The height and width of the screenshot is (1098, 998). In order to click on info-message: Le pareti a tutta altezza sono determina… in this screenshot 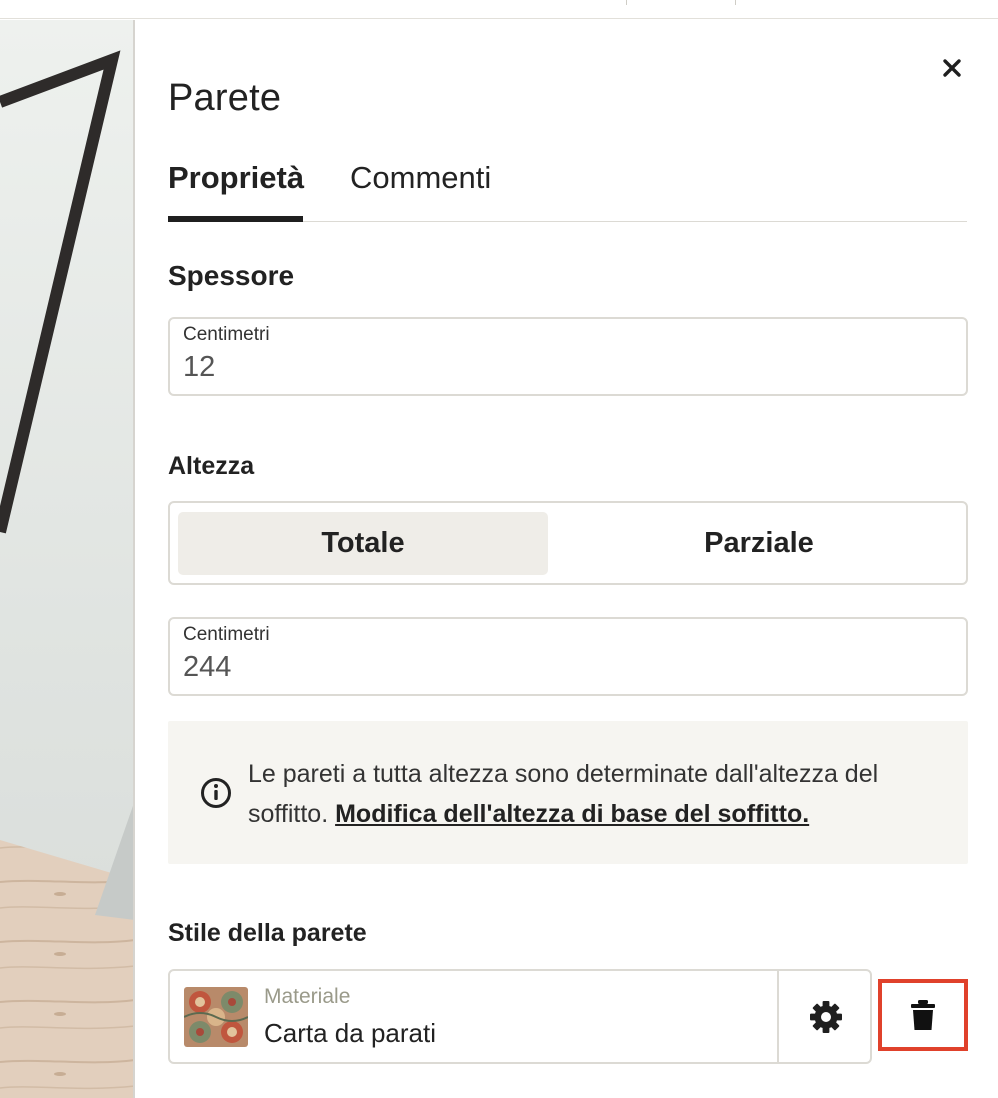, I will do `click(598, 794)`.